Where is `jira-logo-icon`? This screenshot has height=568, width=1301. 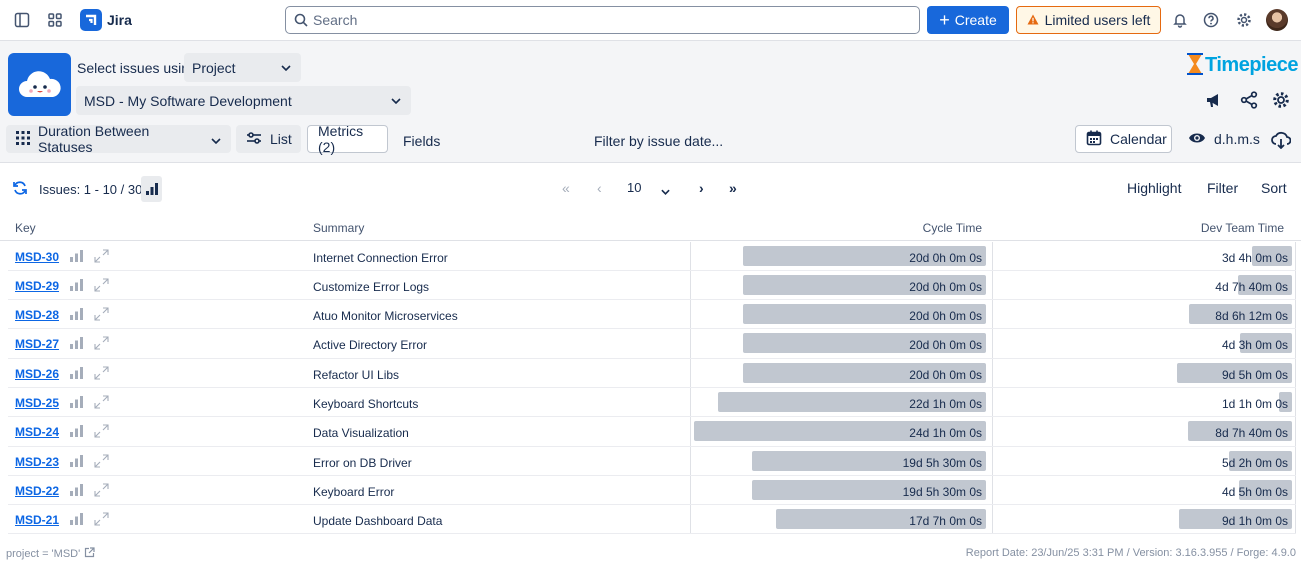
jira-logo-icon is located at coordinates (91, 20).